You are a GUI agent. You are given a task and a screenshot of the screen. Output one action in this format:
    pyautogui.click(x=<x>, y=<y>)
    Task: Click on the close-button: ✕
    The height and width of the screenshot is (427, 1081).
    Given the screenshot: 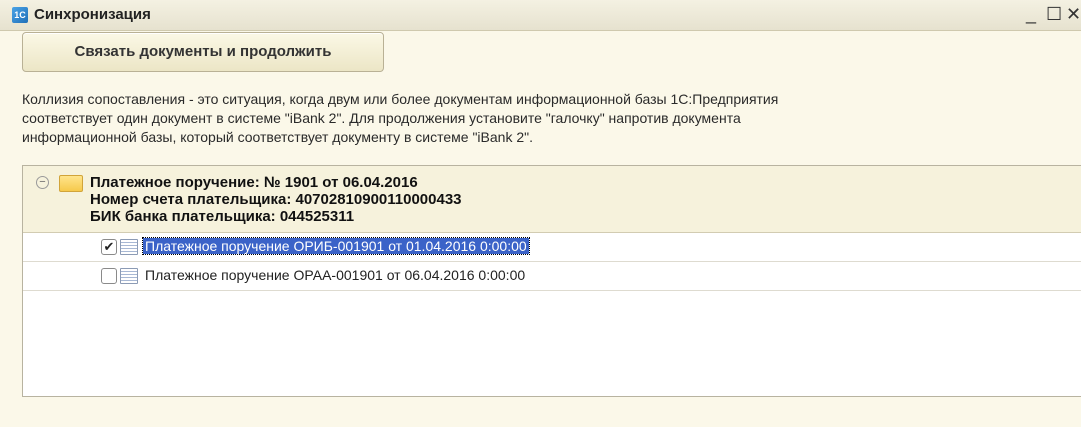 What is the action you would take?
    pyautogui.click(x=1073, y=14)
    